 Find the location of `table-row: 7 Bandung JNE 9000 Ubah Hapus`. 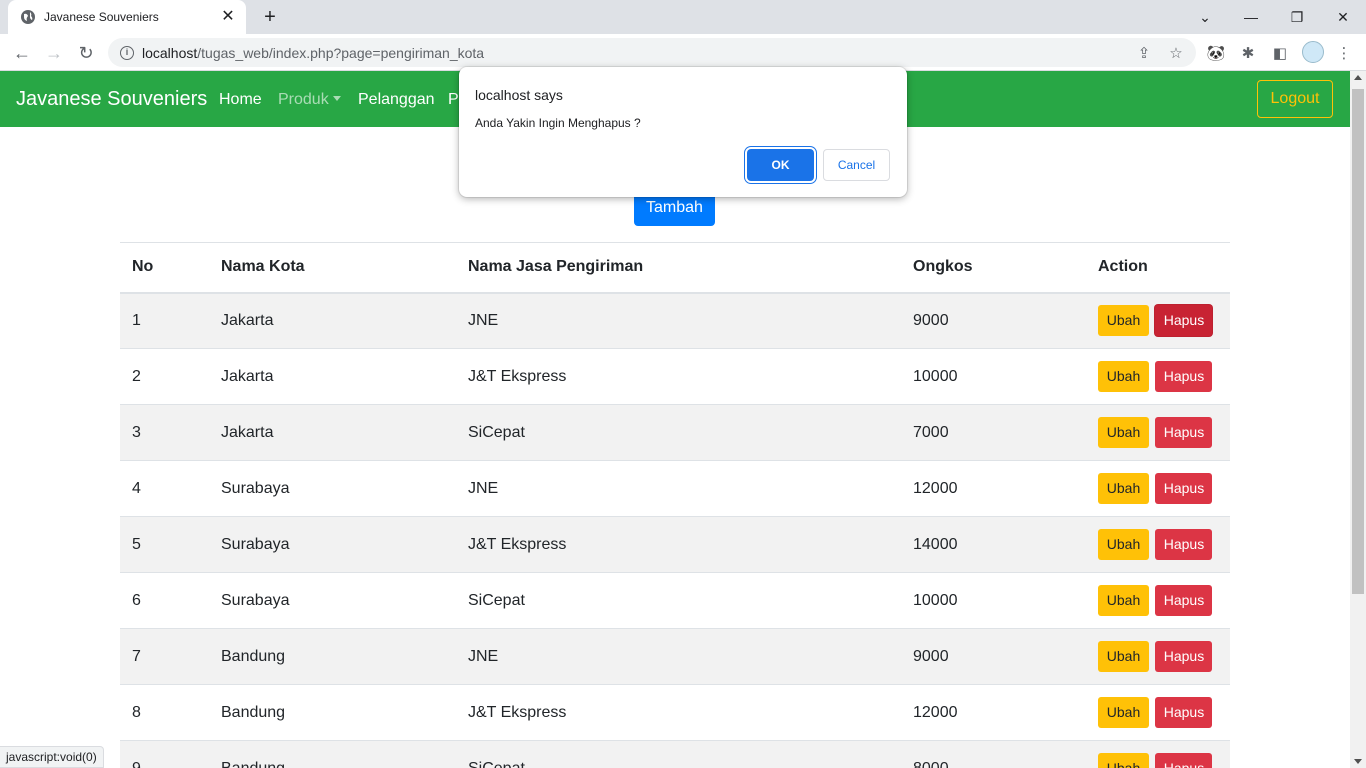

table-row: 7 Bandung JNE 9000 Ubah Hapus is located at coordinates (675, 656).